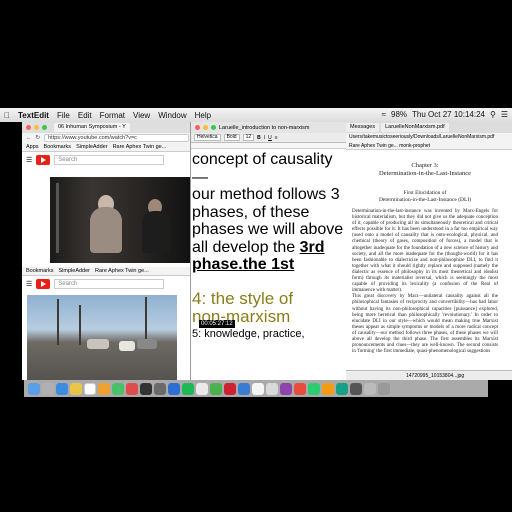 The width and height of the screenshot is (512, 512). What do you see at coordinates (270, 138) in the screenshot?
I see `underline-button: U` at bounding box center [270, 138].